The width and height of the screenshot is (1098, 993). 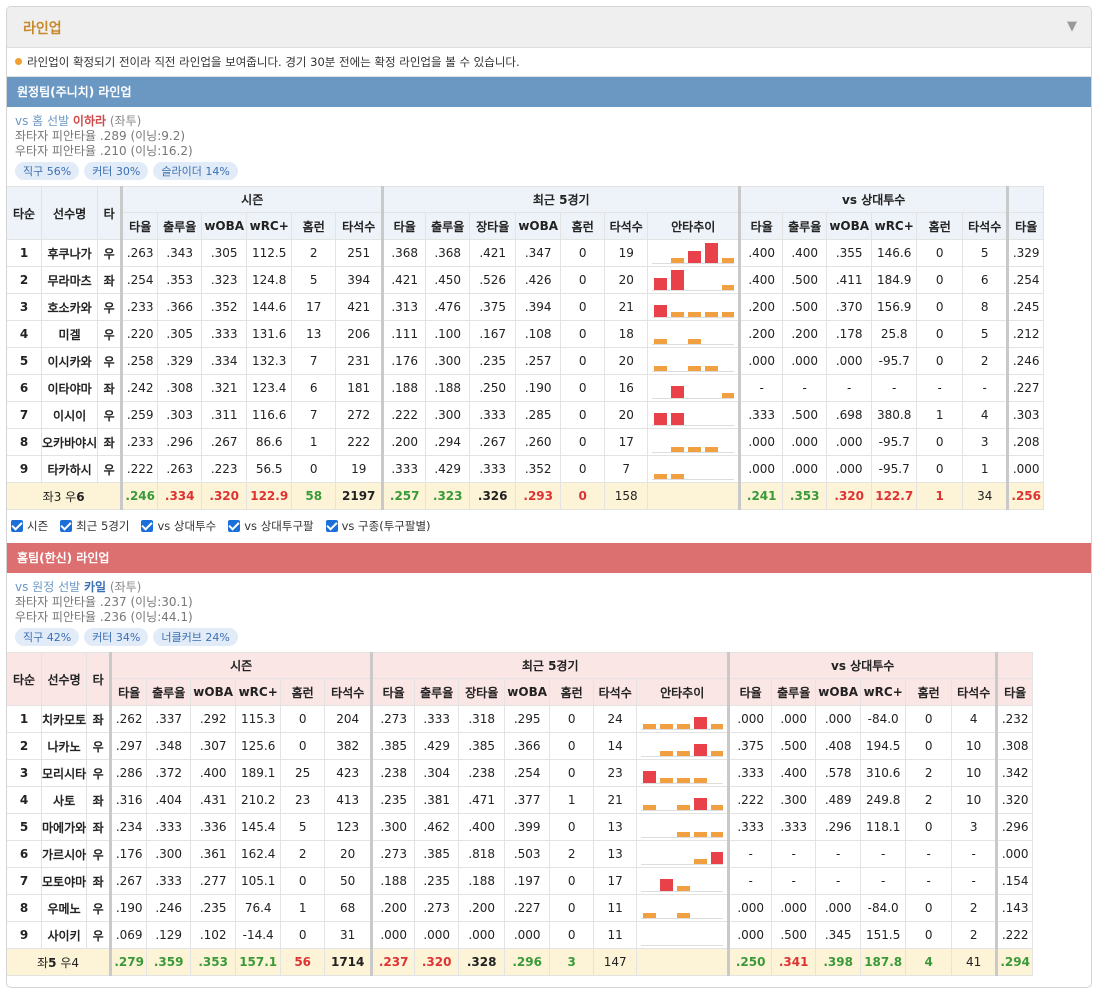 I want to click on total-extra: .294, so click(x=1014, y=962).